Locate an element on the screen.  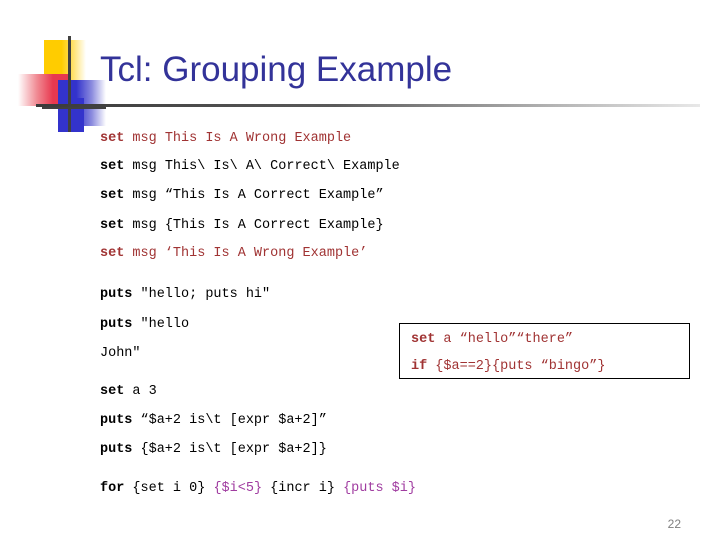
code-text: "hello; puts hi" is located at coordinates (201, 294).